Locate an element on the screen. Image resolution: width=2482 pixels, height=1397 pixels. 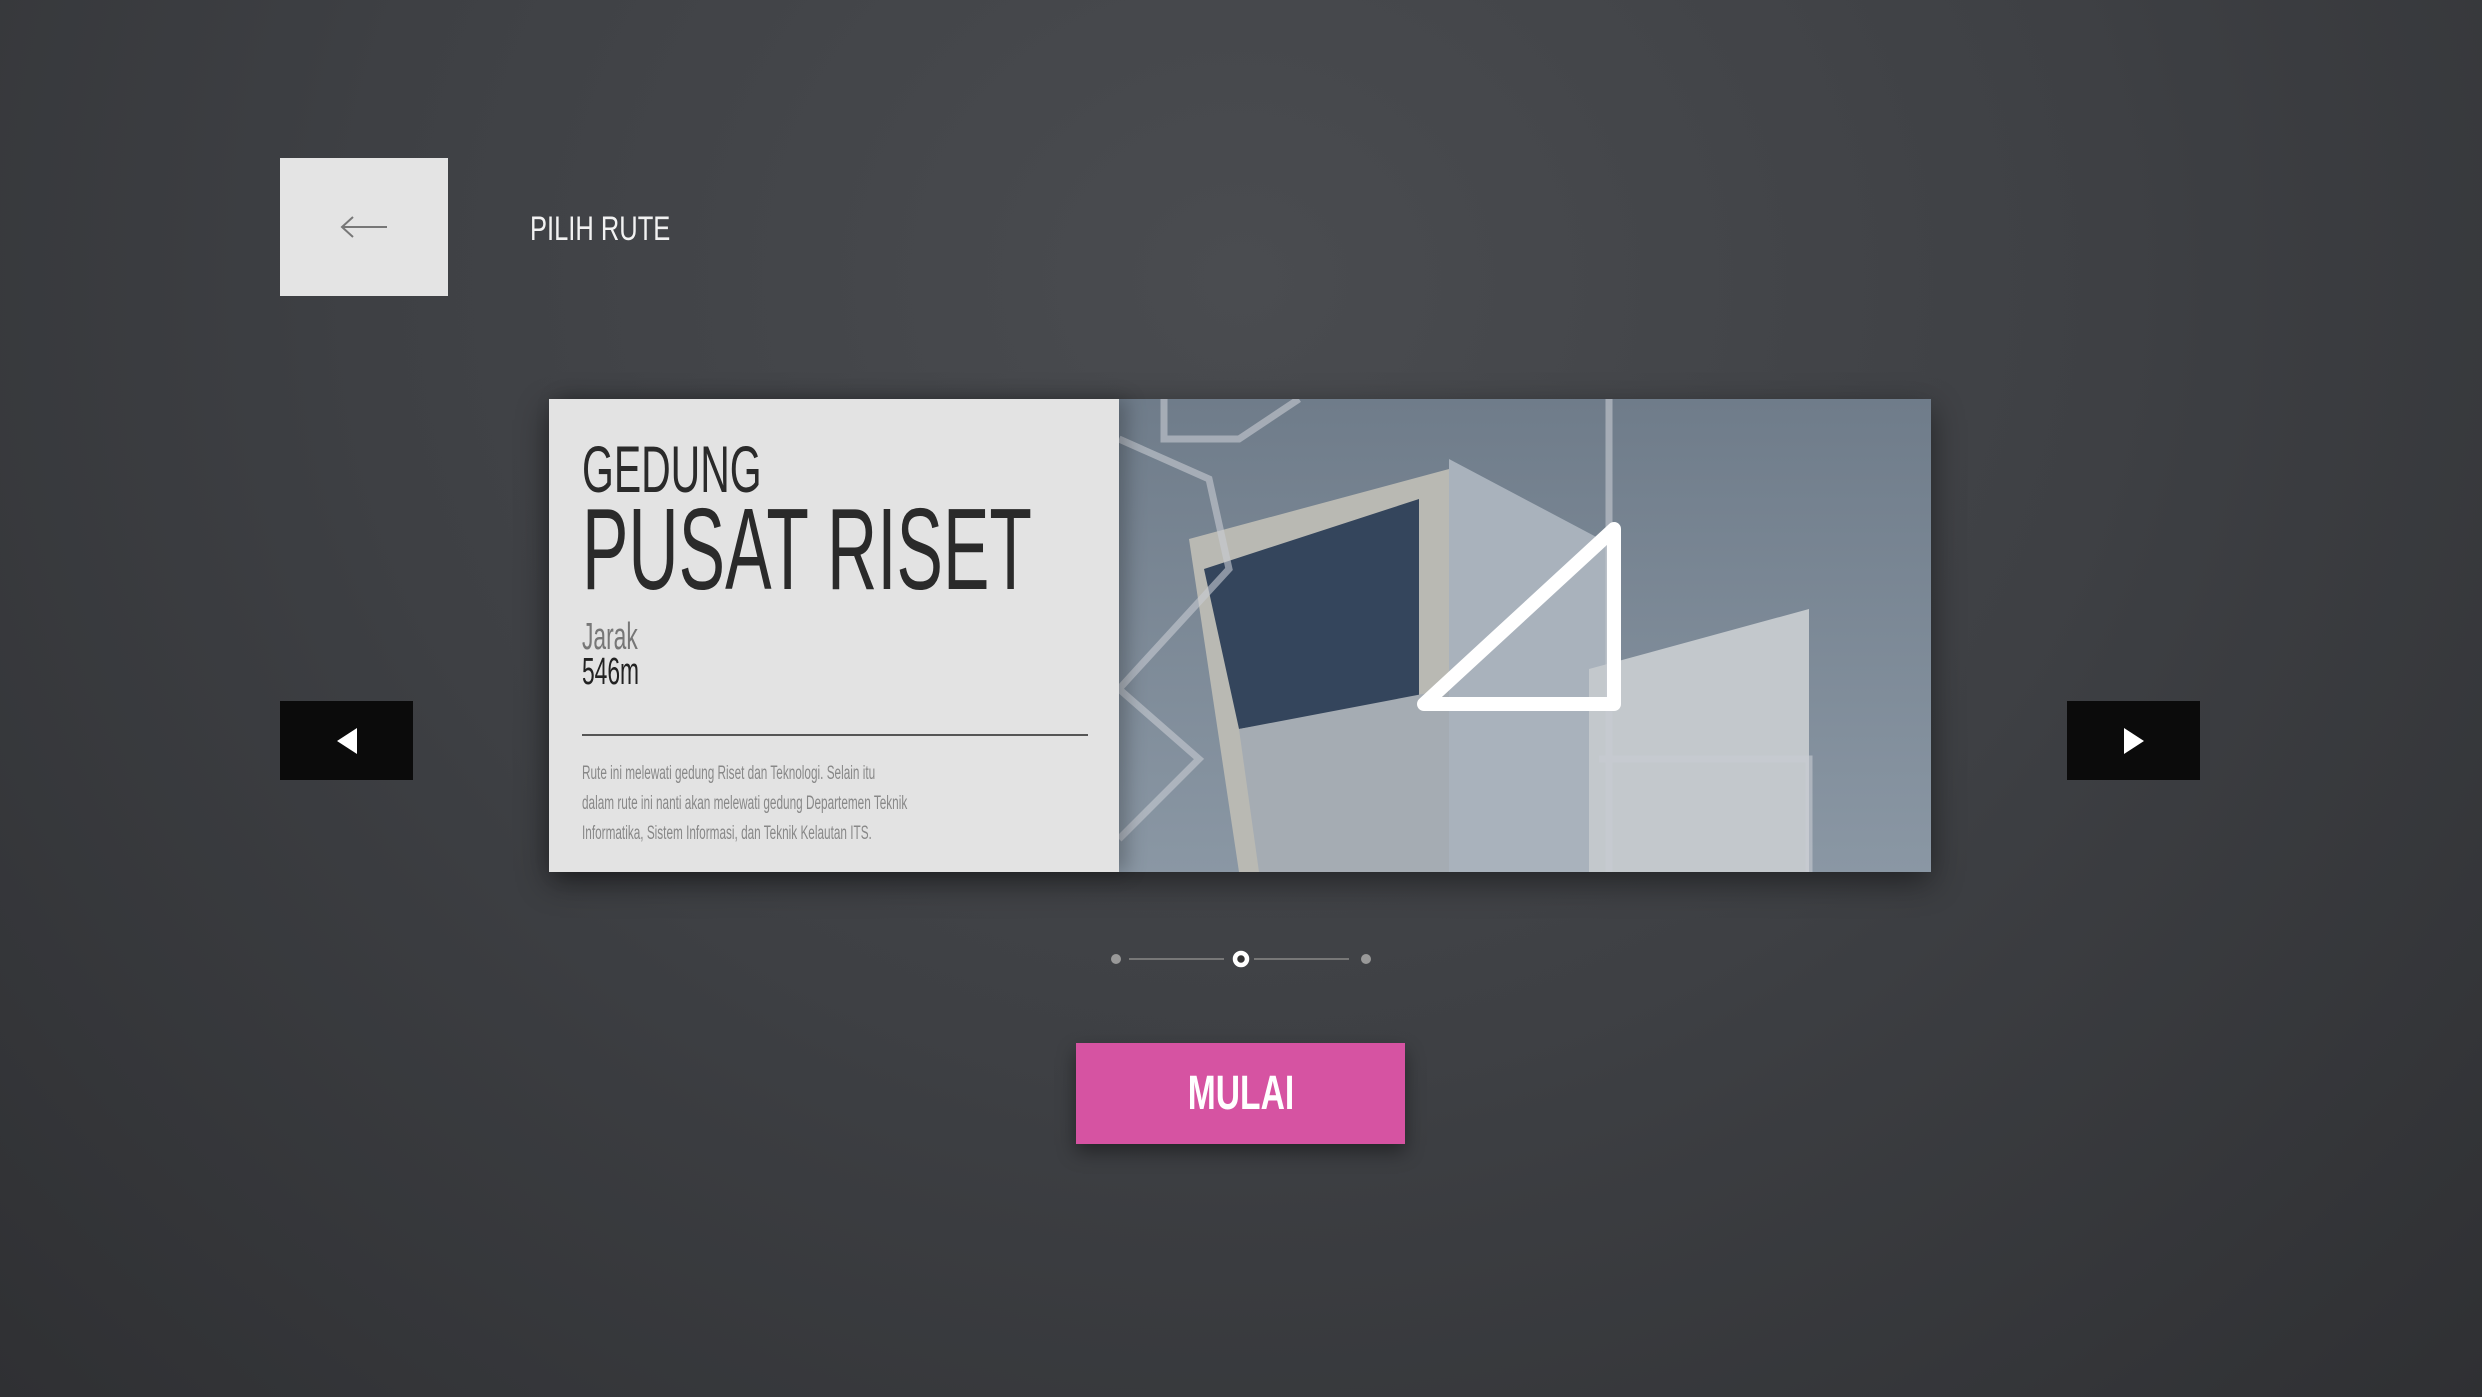
divider is located at coordinates (835, 735).